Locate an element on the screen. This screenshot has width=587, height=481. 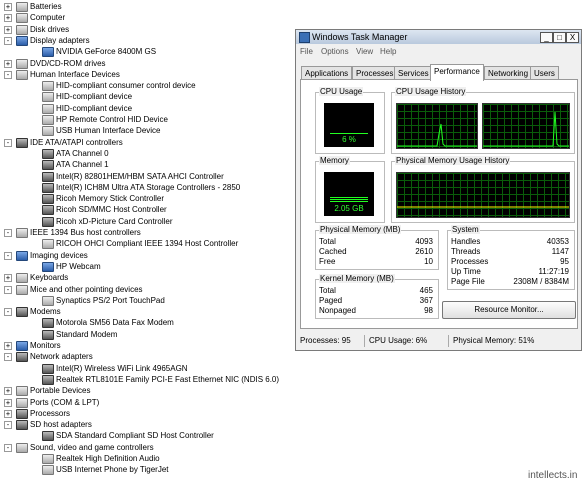
menu-options: Options is located at coordinates (335, 51).